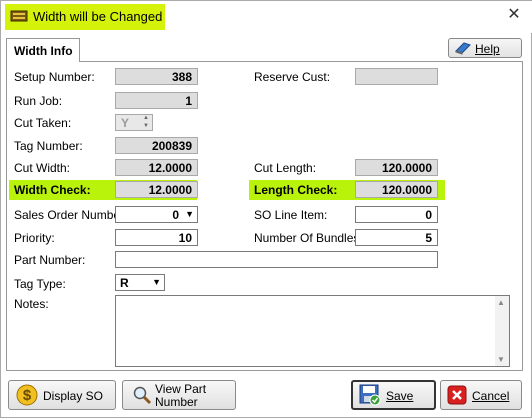  What do you see at coordinates (292, 77) in the screenshot?
I see `reserve-cust-label: Reserve Cust:` at bounding box center [292, 77].